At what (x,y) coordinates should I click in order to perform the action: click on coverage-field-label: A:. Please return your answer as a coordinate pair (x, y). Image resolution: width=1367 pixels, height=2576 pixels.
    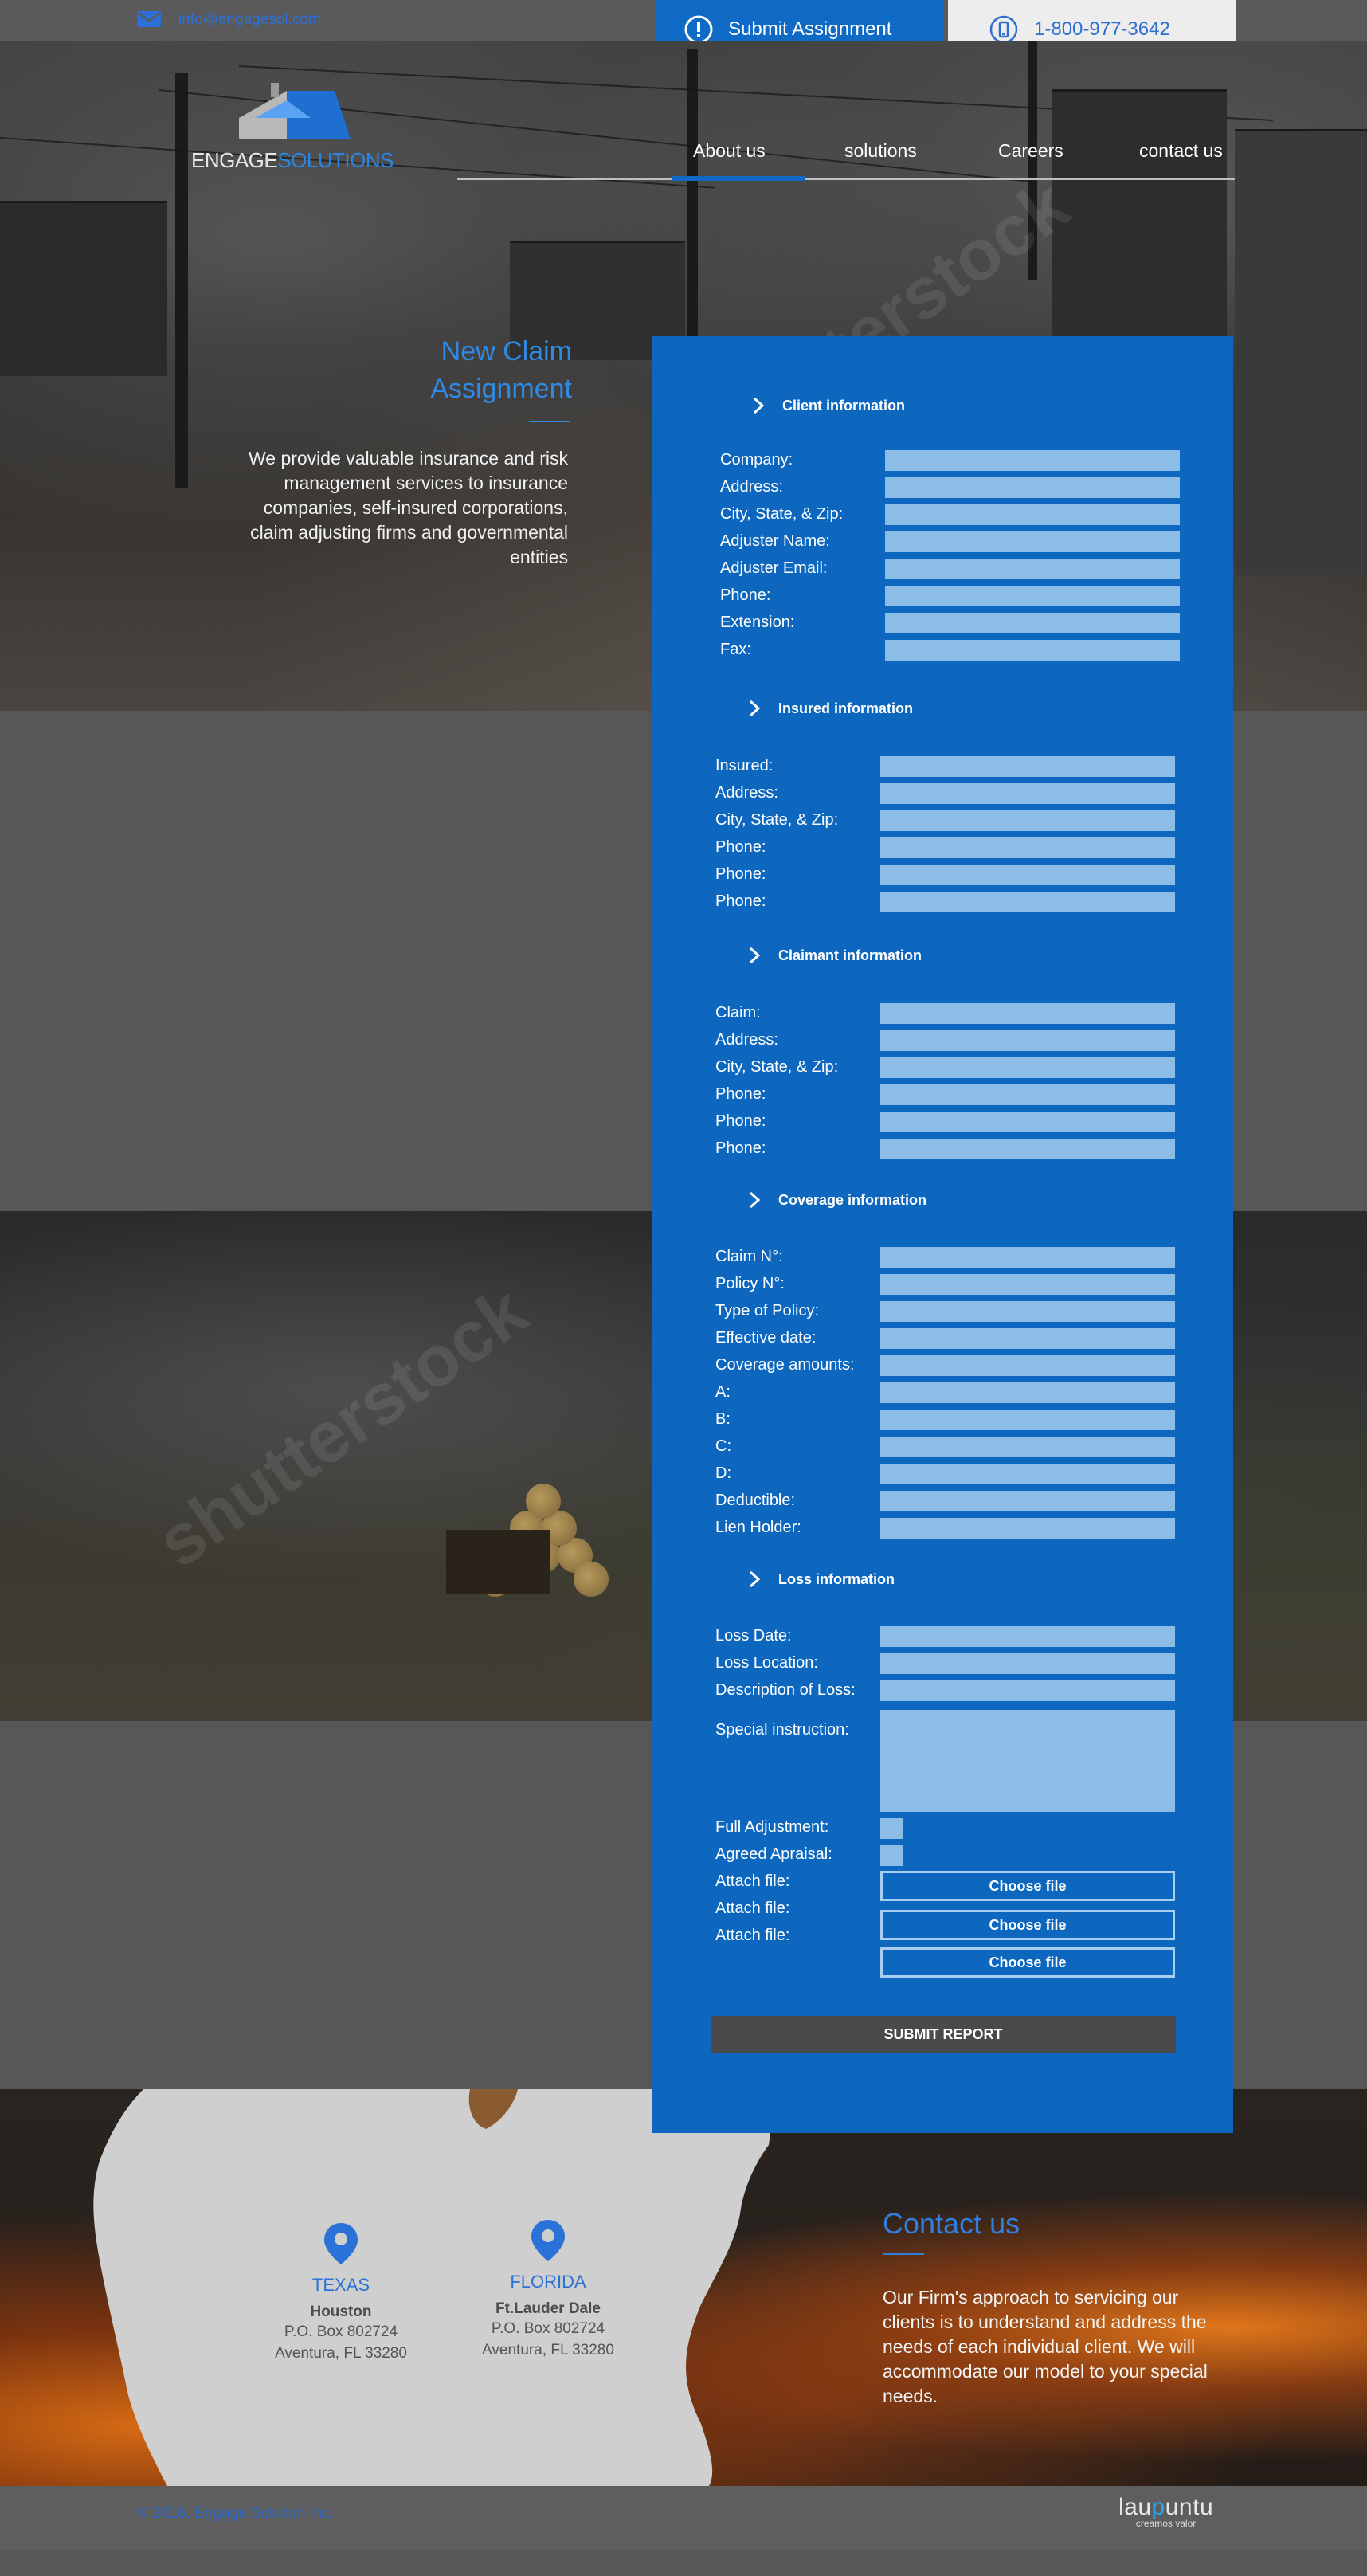
    Looking at the image, I should click on (723, 1392).